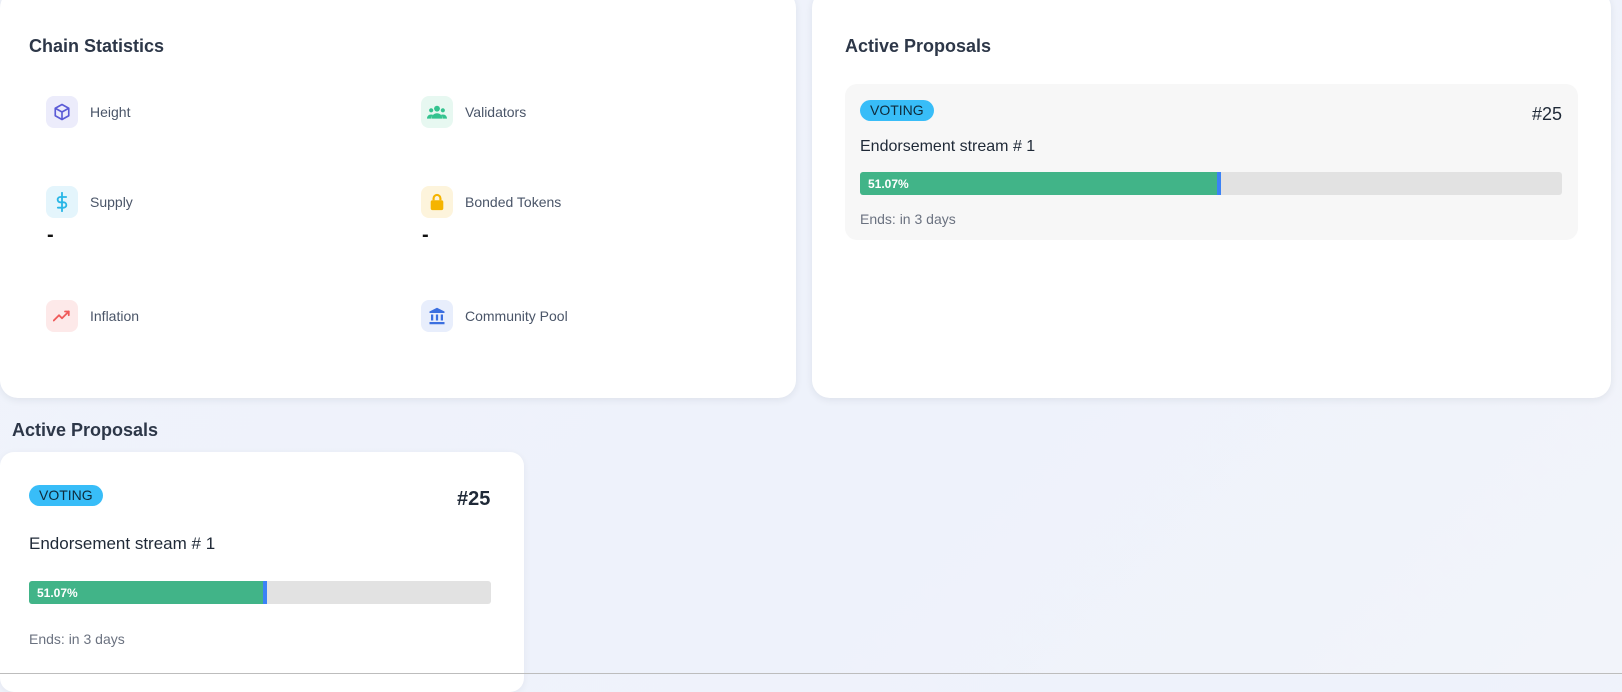  What do you see at coordinates (437, 316) in the screenshot?
I see `bank-icon` at bounding box center [437, 316].